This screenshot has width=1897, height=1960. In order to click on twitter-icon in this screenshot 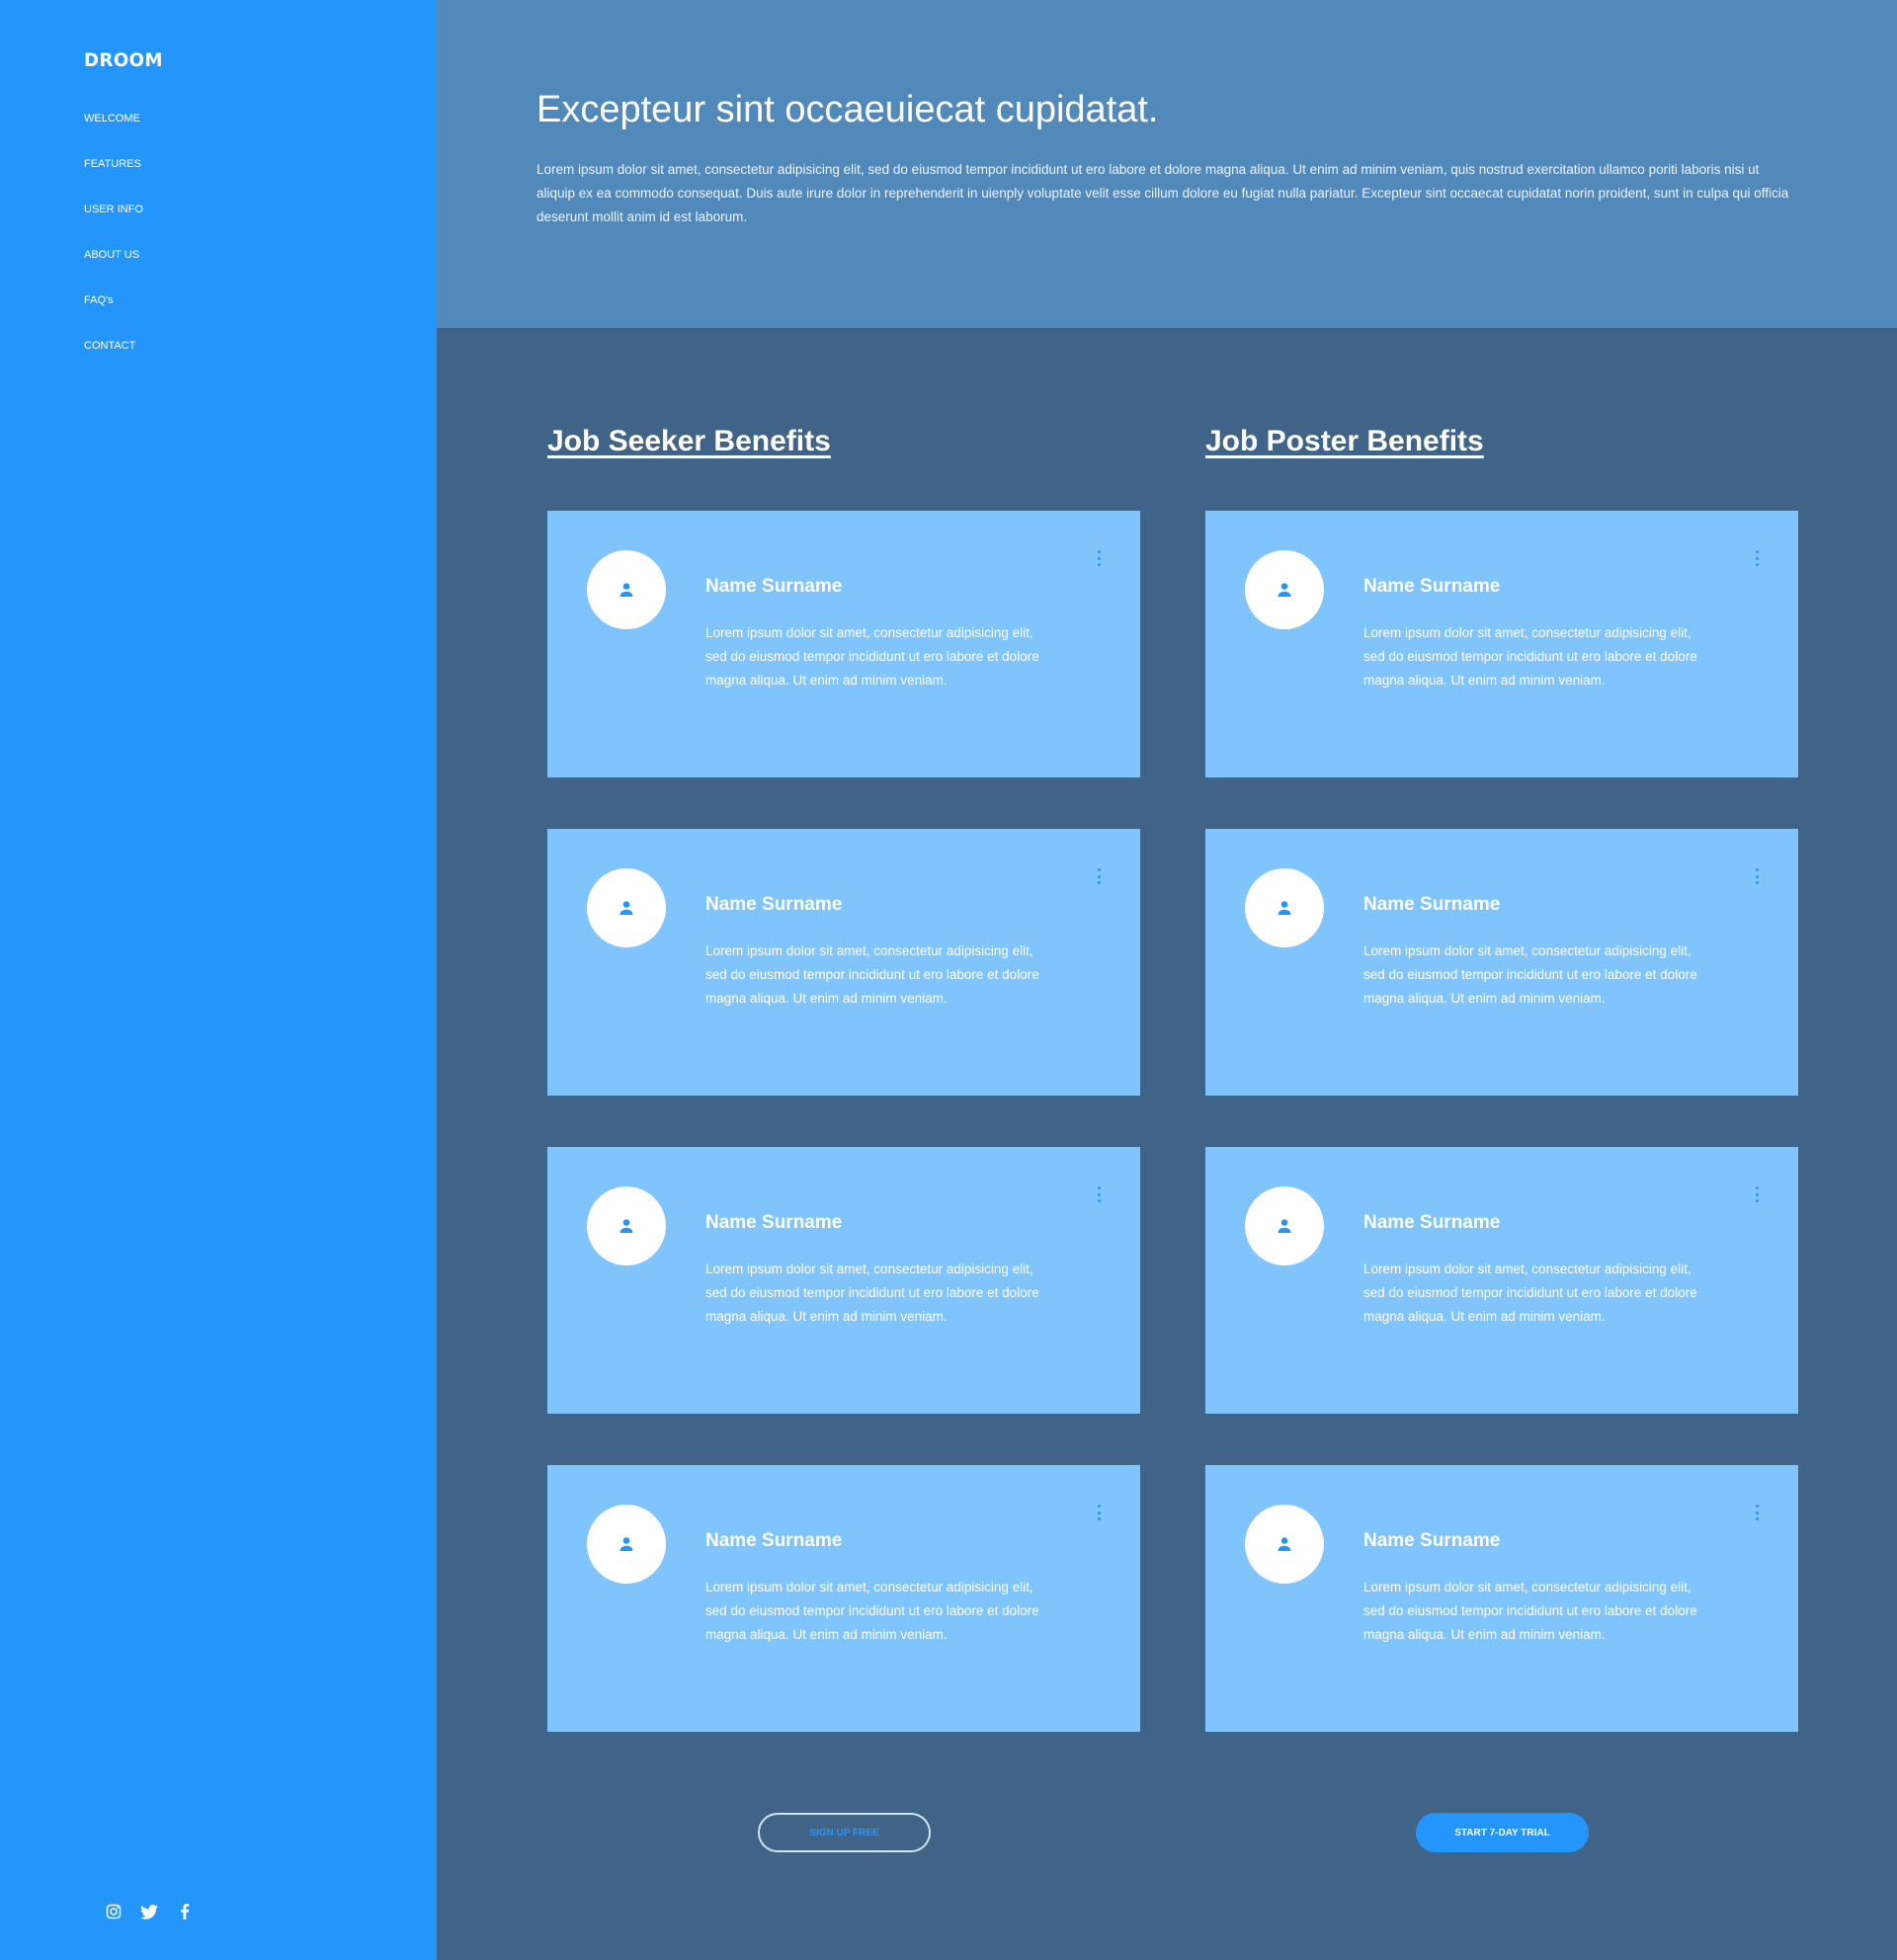, I will do `click(149, 1911)`.